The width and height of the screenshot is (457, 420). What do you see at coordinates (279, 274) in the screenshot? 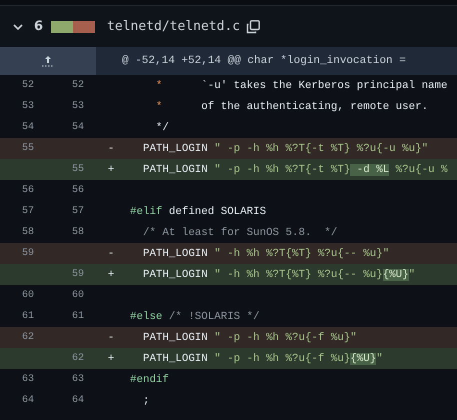
I see `code-line: PATH_LOGIN " -h %h %?T{%T} %?u{-- %u}{%U}"` at bounding box center [279, 274].